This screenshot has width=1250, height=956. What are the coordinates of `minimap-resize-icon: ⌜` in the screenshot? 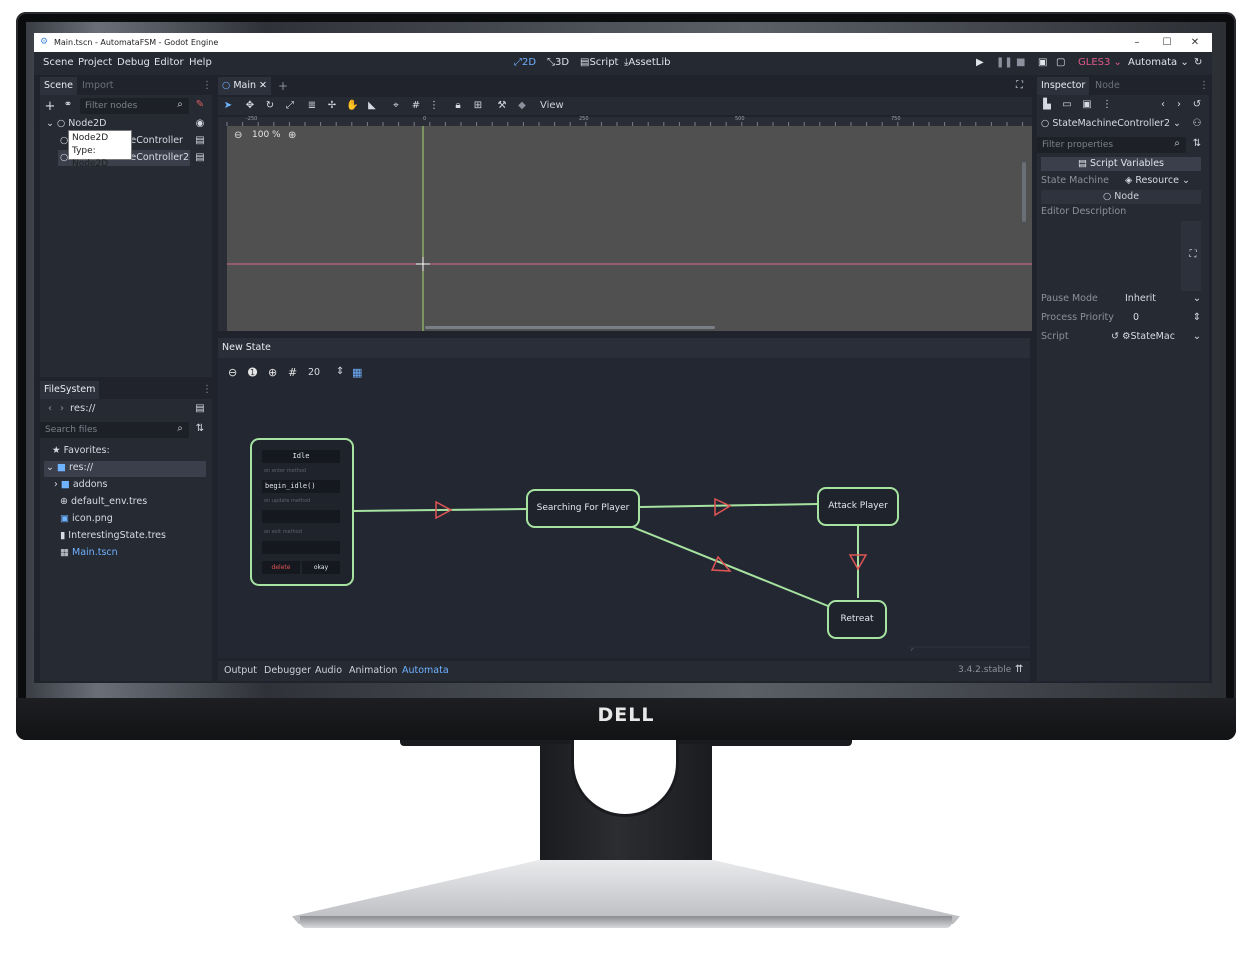 It's located at (912, 652).